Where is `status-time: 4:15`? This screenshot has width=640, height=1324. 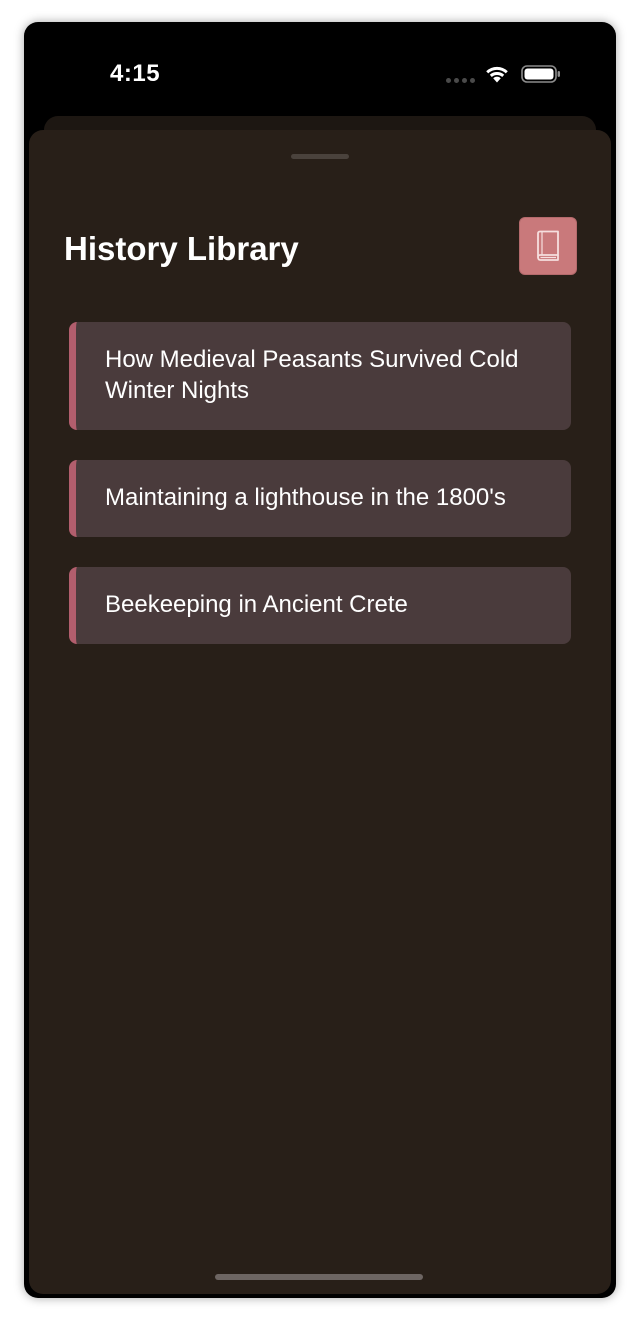
status-time: 4:15 is located at coordinates (135, 73).